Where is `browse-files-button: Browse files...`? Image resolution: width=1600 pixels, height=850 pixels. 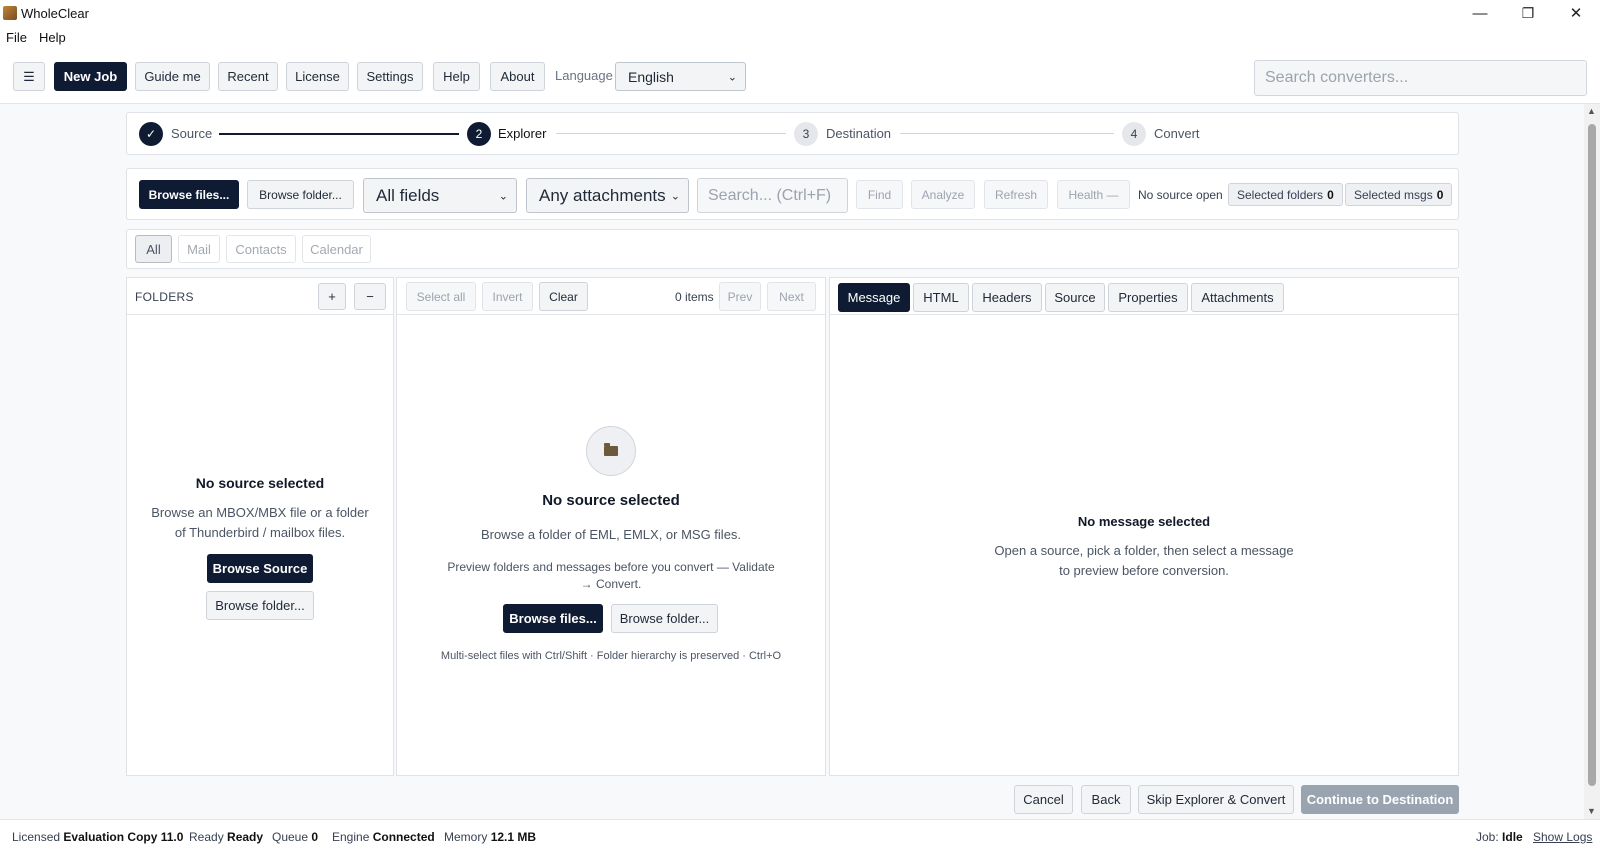
browse-files-button: Browse files... is located at coordinates (189, 194).